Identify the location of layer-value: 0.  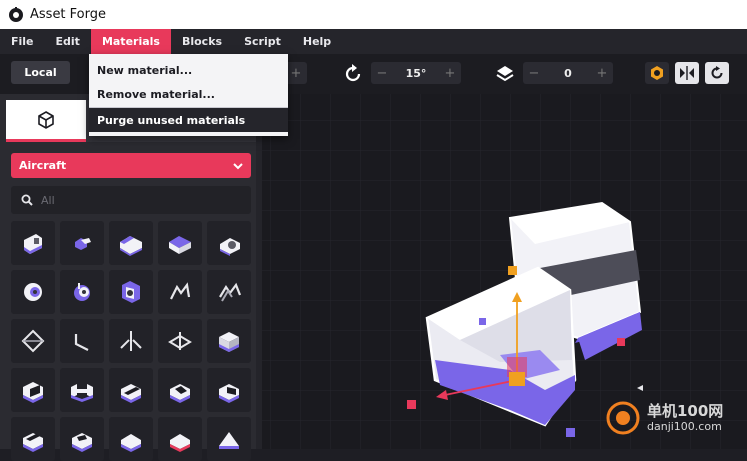
(568, 73).